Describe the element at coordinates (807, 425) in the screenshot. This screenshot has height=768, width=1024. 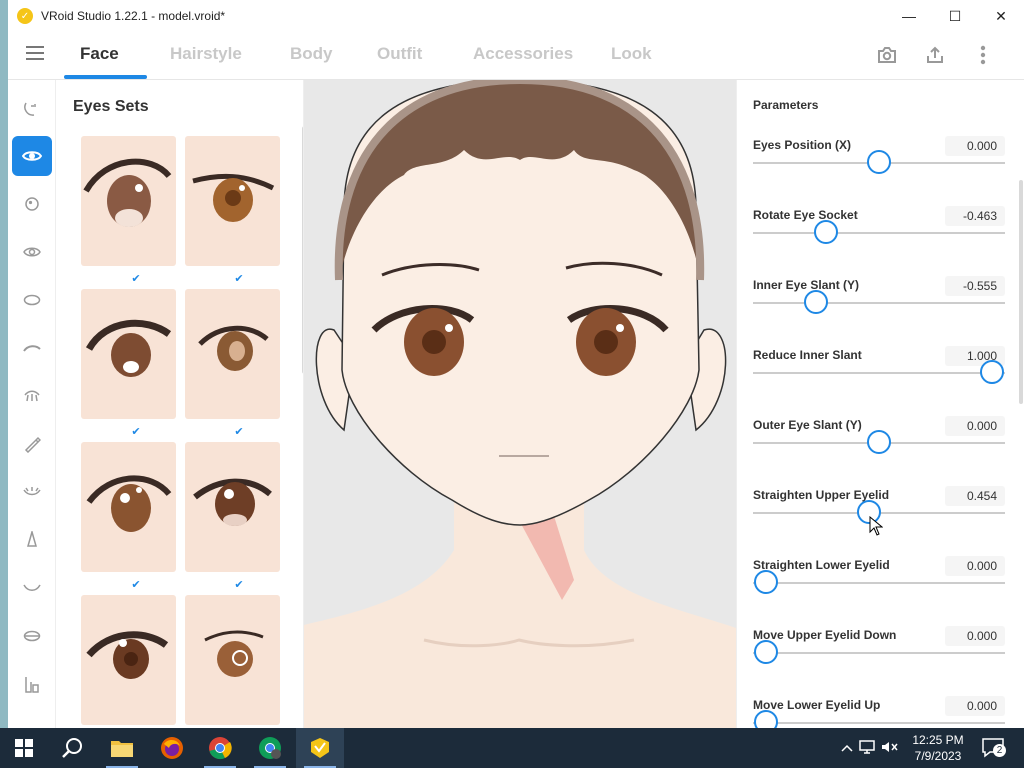
I see `param-label: Outer Eye Slant (Y)` at that location.